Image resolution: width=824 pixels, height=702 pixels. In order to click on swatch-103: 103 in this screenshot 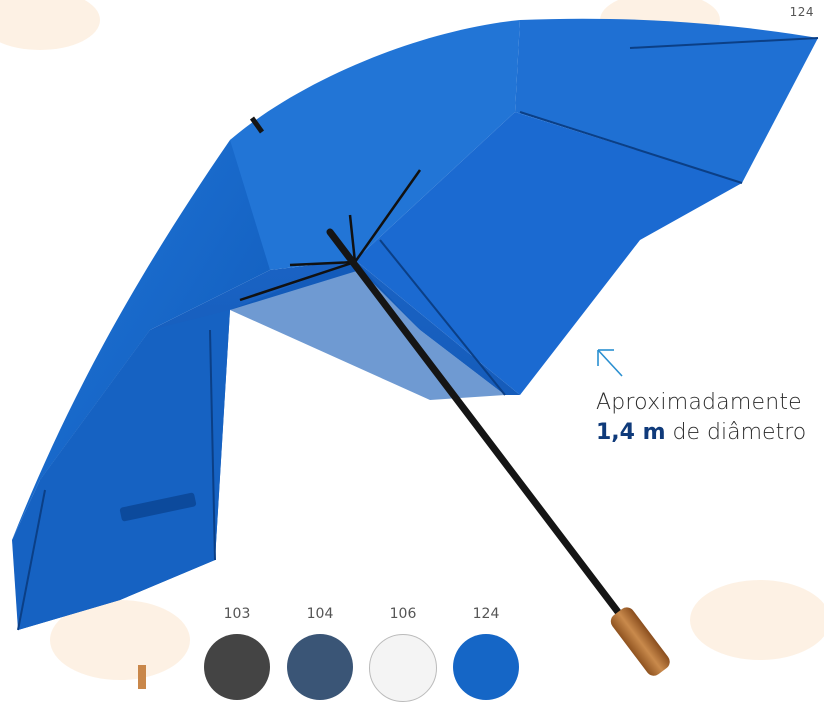, I will do `click(237, 653)`.